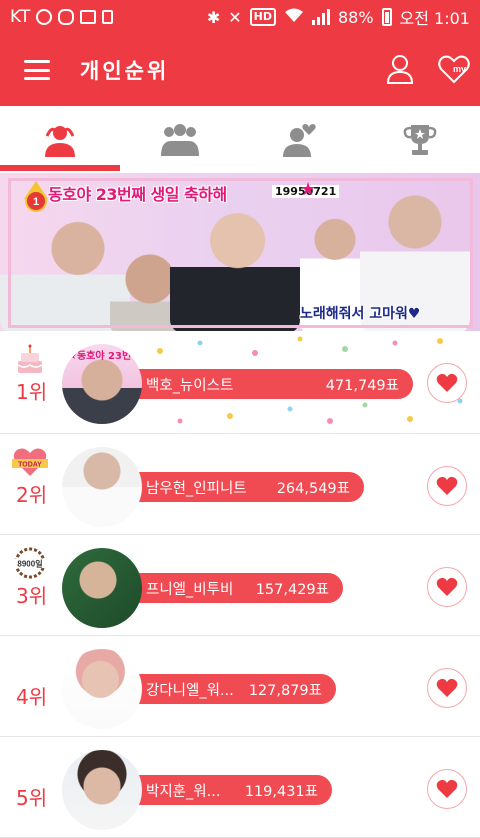 The width and height of the screenshot is (480, 838). I want to click on menu-button, so click(37, 70).